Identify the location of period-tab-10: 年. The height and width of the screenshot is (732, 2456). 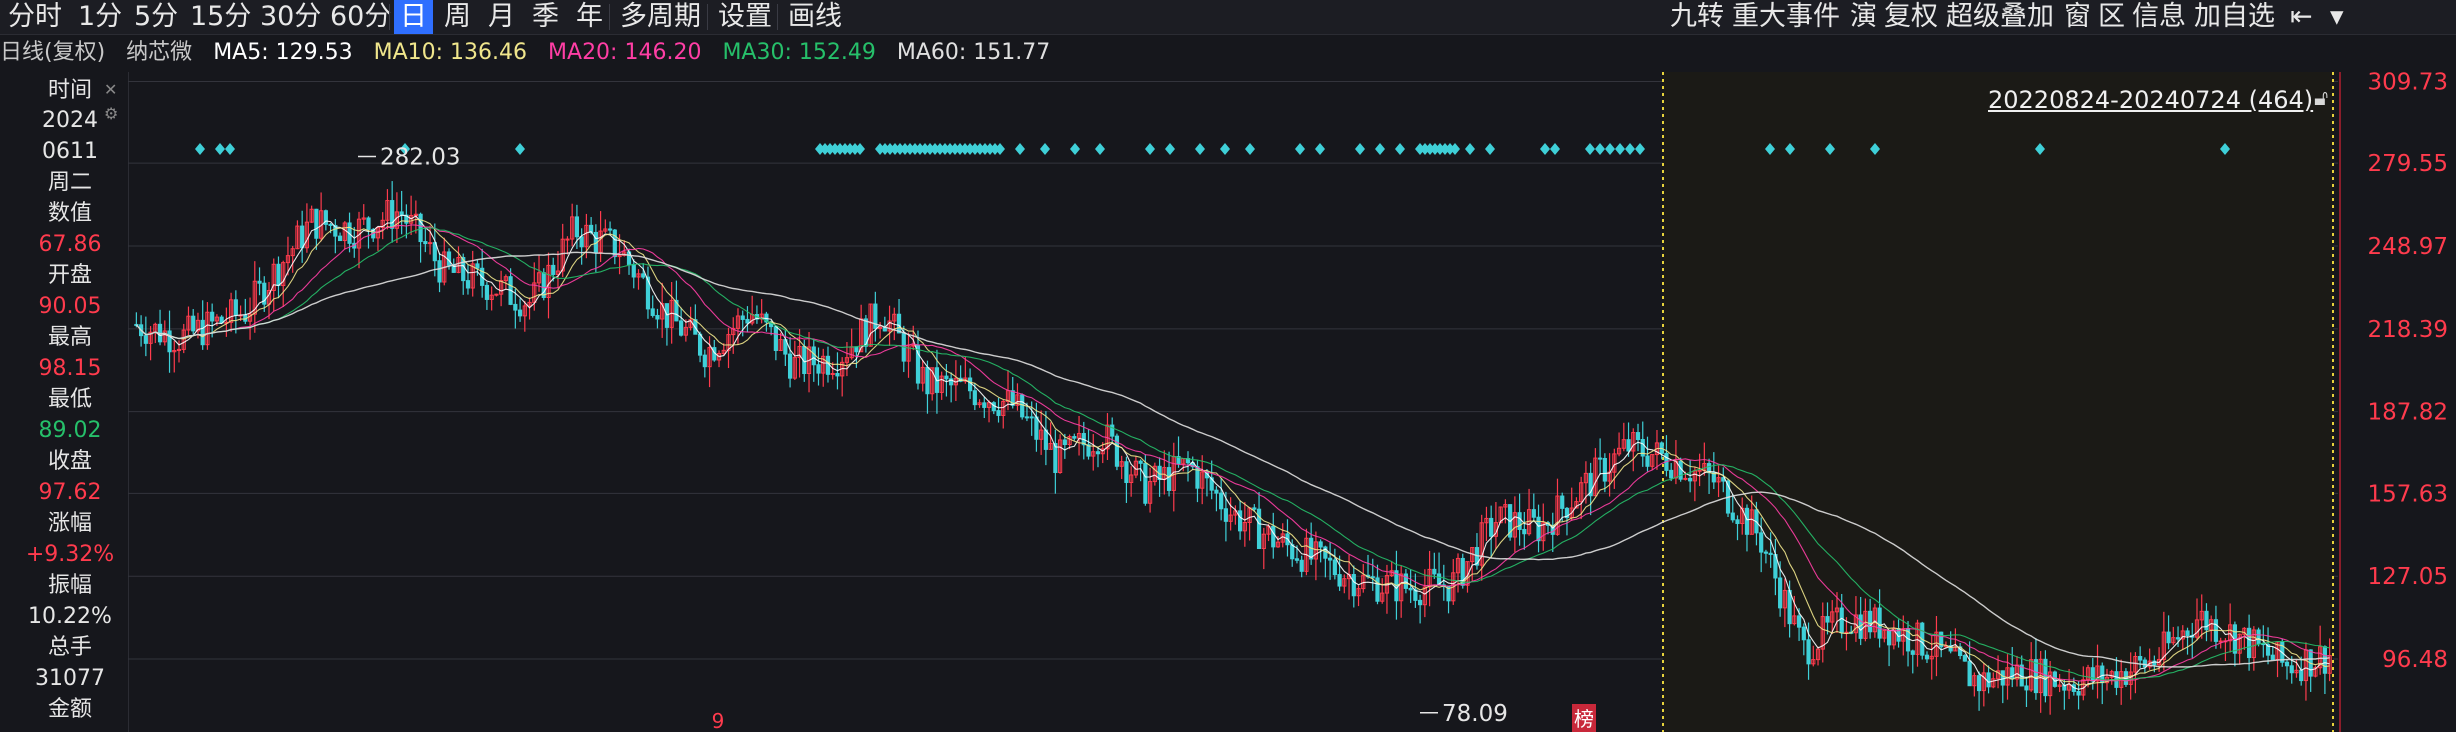
(589, 17).